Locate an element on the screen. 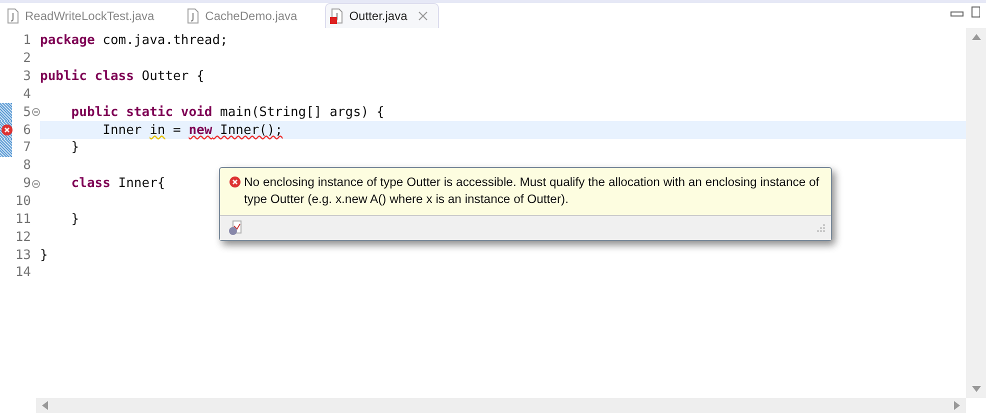 The image size is (986, 413). error-message: No enclosing instance of type Outter is accessible. Must qualify the allocation with an enclosing instance of type Outter (e.g. x.new A() where x is an instance of Outter). is located at coordinates (532, 191).